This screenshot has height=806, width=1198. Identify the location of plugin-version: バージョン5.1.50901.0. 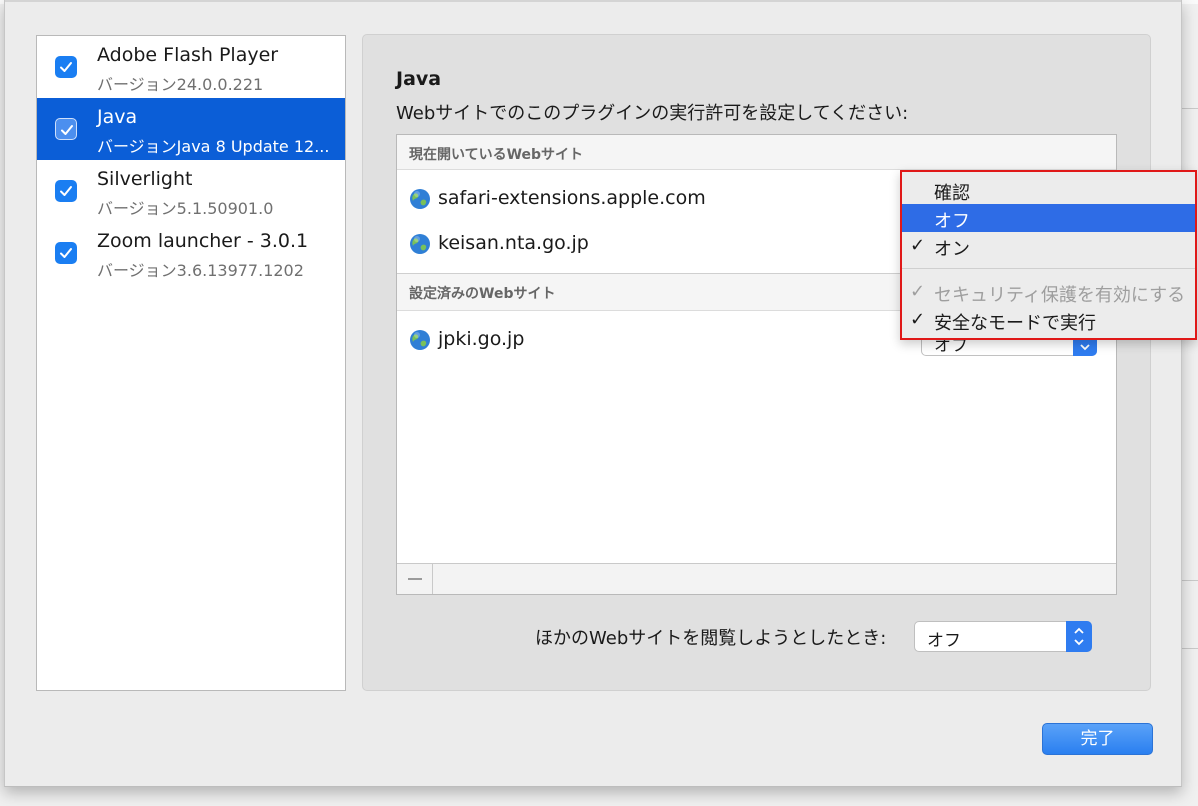
(185, 208).